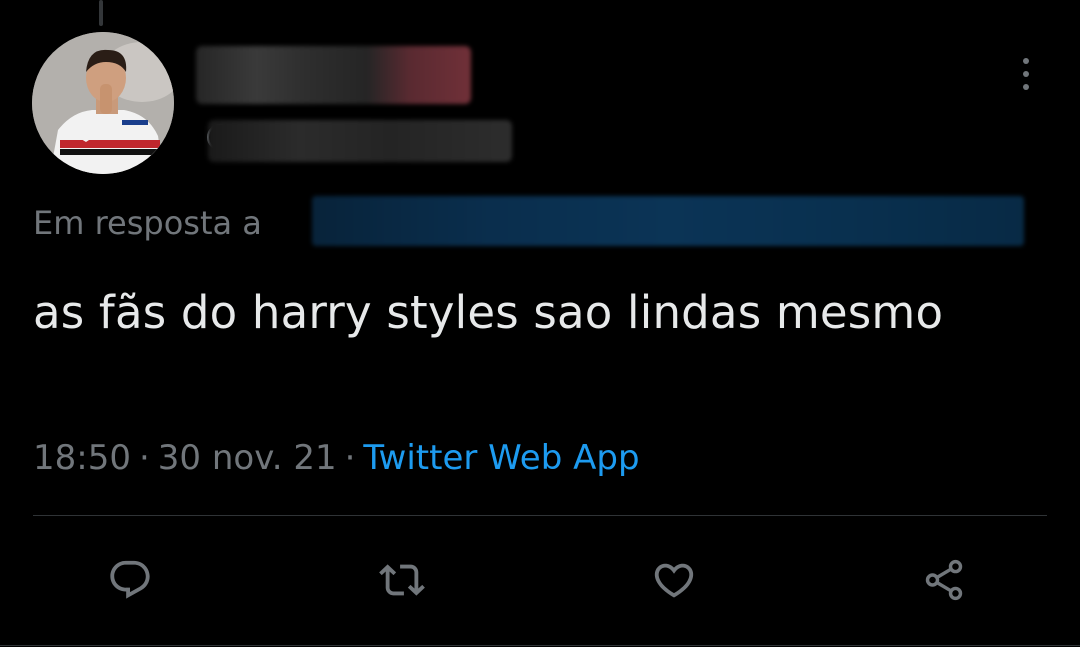 The image size is (1080, 647). I want to click on tweet-source-link: Twitter Web App, so click(501, 458).